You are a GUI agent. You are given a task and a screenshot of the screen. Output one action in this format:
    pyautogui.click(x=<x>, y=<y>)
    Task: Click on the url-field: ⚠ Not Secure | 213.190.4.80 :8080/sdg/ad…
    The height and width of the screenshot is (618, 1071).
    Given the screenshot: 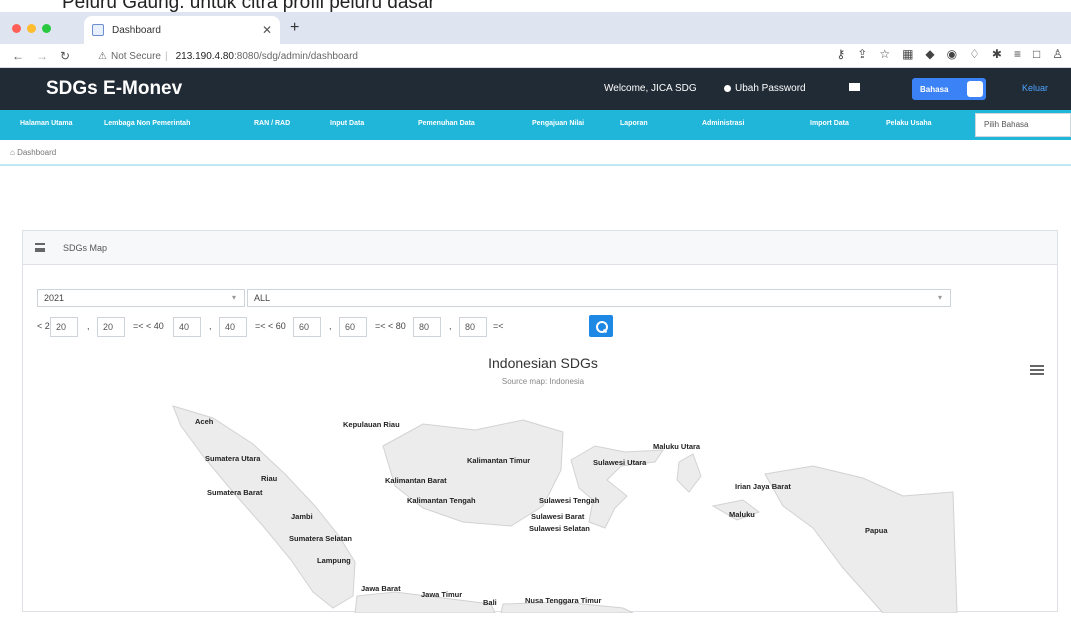 What is the action you would take?
    pyautogui.click(x=348, y=56)
    